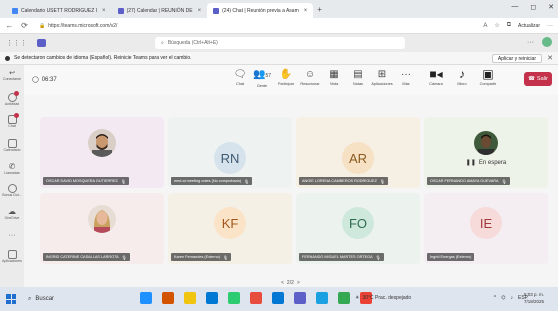 This screenshot has height=311, width=558. Describe the element at coordinates (488, 84) in the screenshot. I see `control-label: Compartir` at that location.